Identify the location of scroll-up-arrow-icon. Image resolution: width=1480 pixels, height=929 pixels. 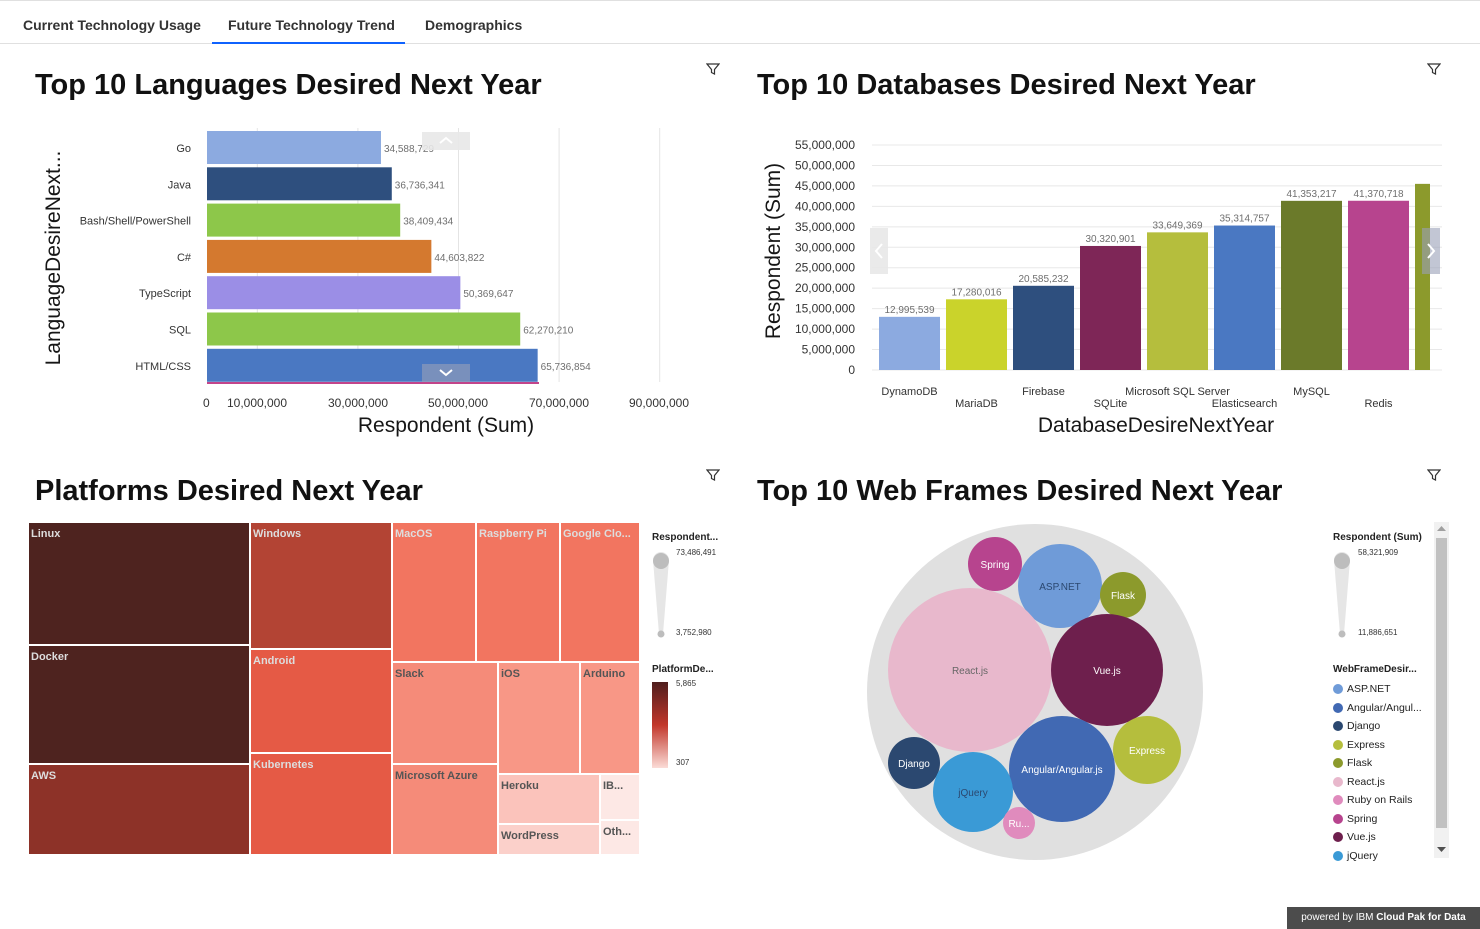
(1441, 529).